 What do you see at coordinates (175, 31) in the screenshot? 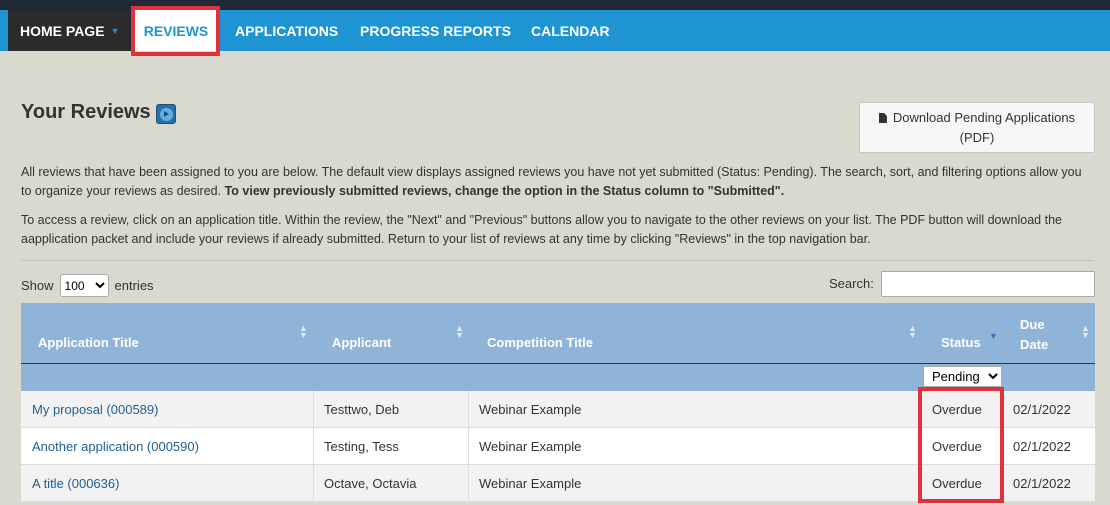
I see `reviews-highlight-box` at bounding box center [175, 31].